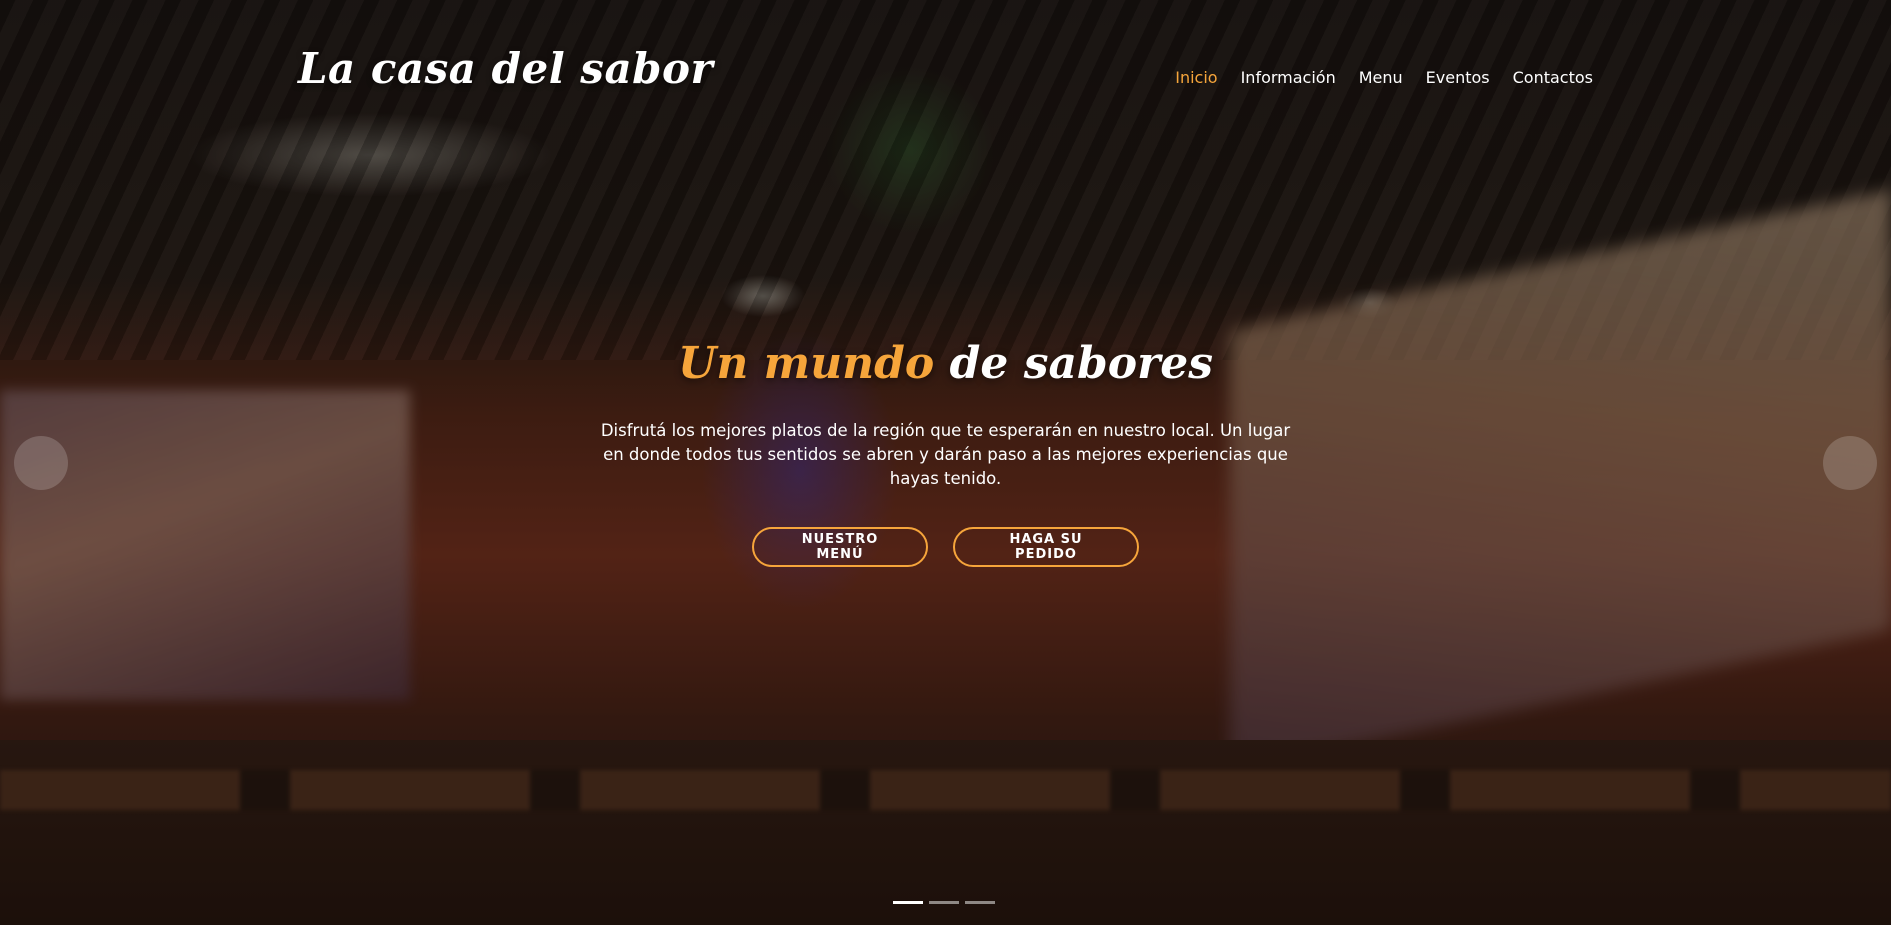 This screenshot has height=925, width=1891. What do you see at coordinates (1196, 77) in the screenshot?
I see `nav-item-inicio: Inicio` at bounding box center [1196, 77].